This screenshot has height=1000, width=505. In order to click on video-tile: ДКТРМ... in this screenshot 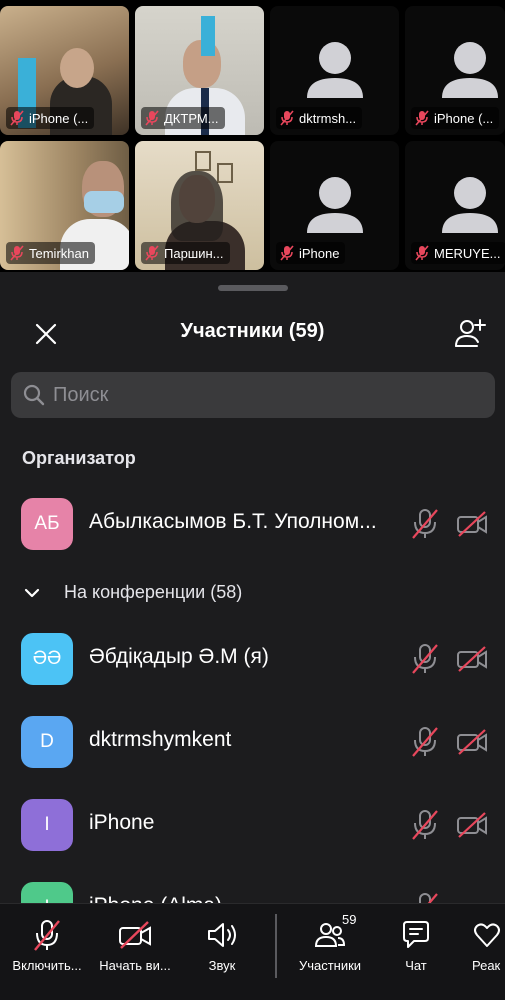, I will do `click(199, 70)`.